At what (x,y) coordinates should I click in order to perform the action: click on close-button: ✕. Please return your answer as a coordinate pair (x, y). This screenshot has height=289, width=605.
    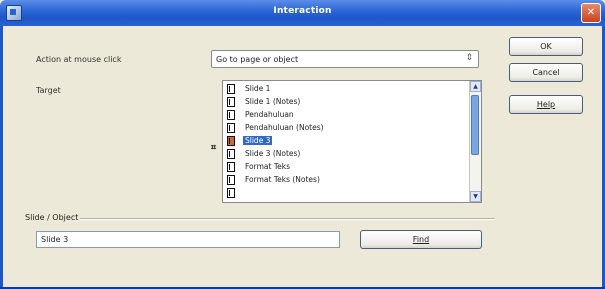
    Looking at the image, I should click on (591, 13).